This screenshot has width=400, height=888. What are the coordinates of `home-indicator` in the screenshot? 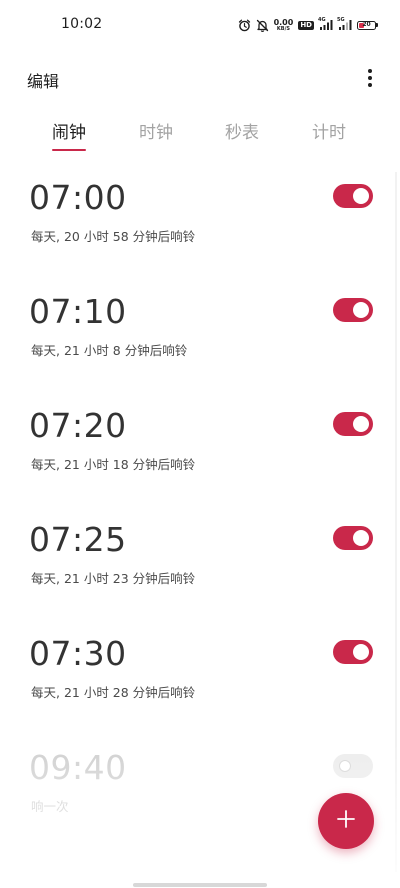 It's located at (200, 885).